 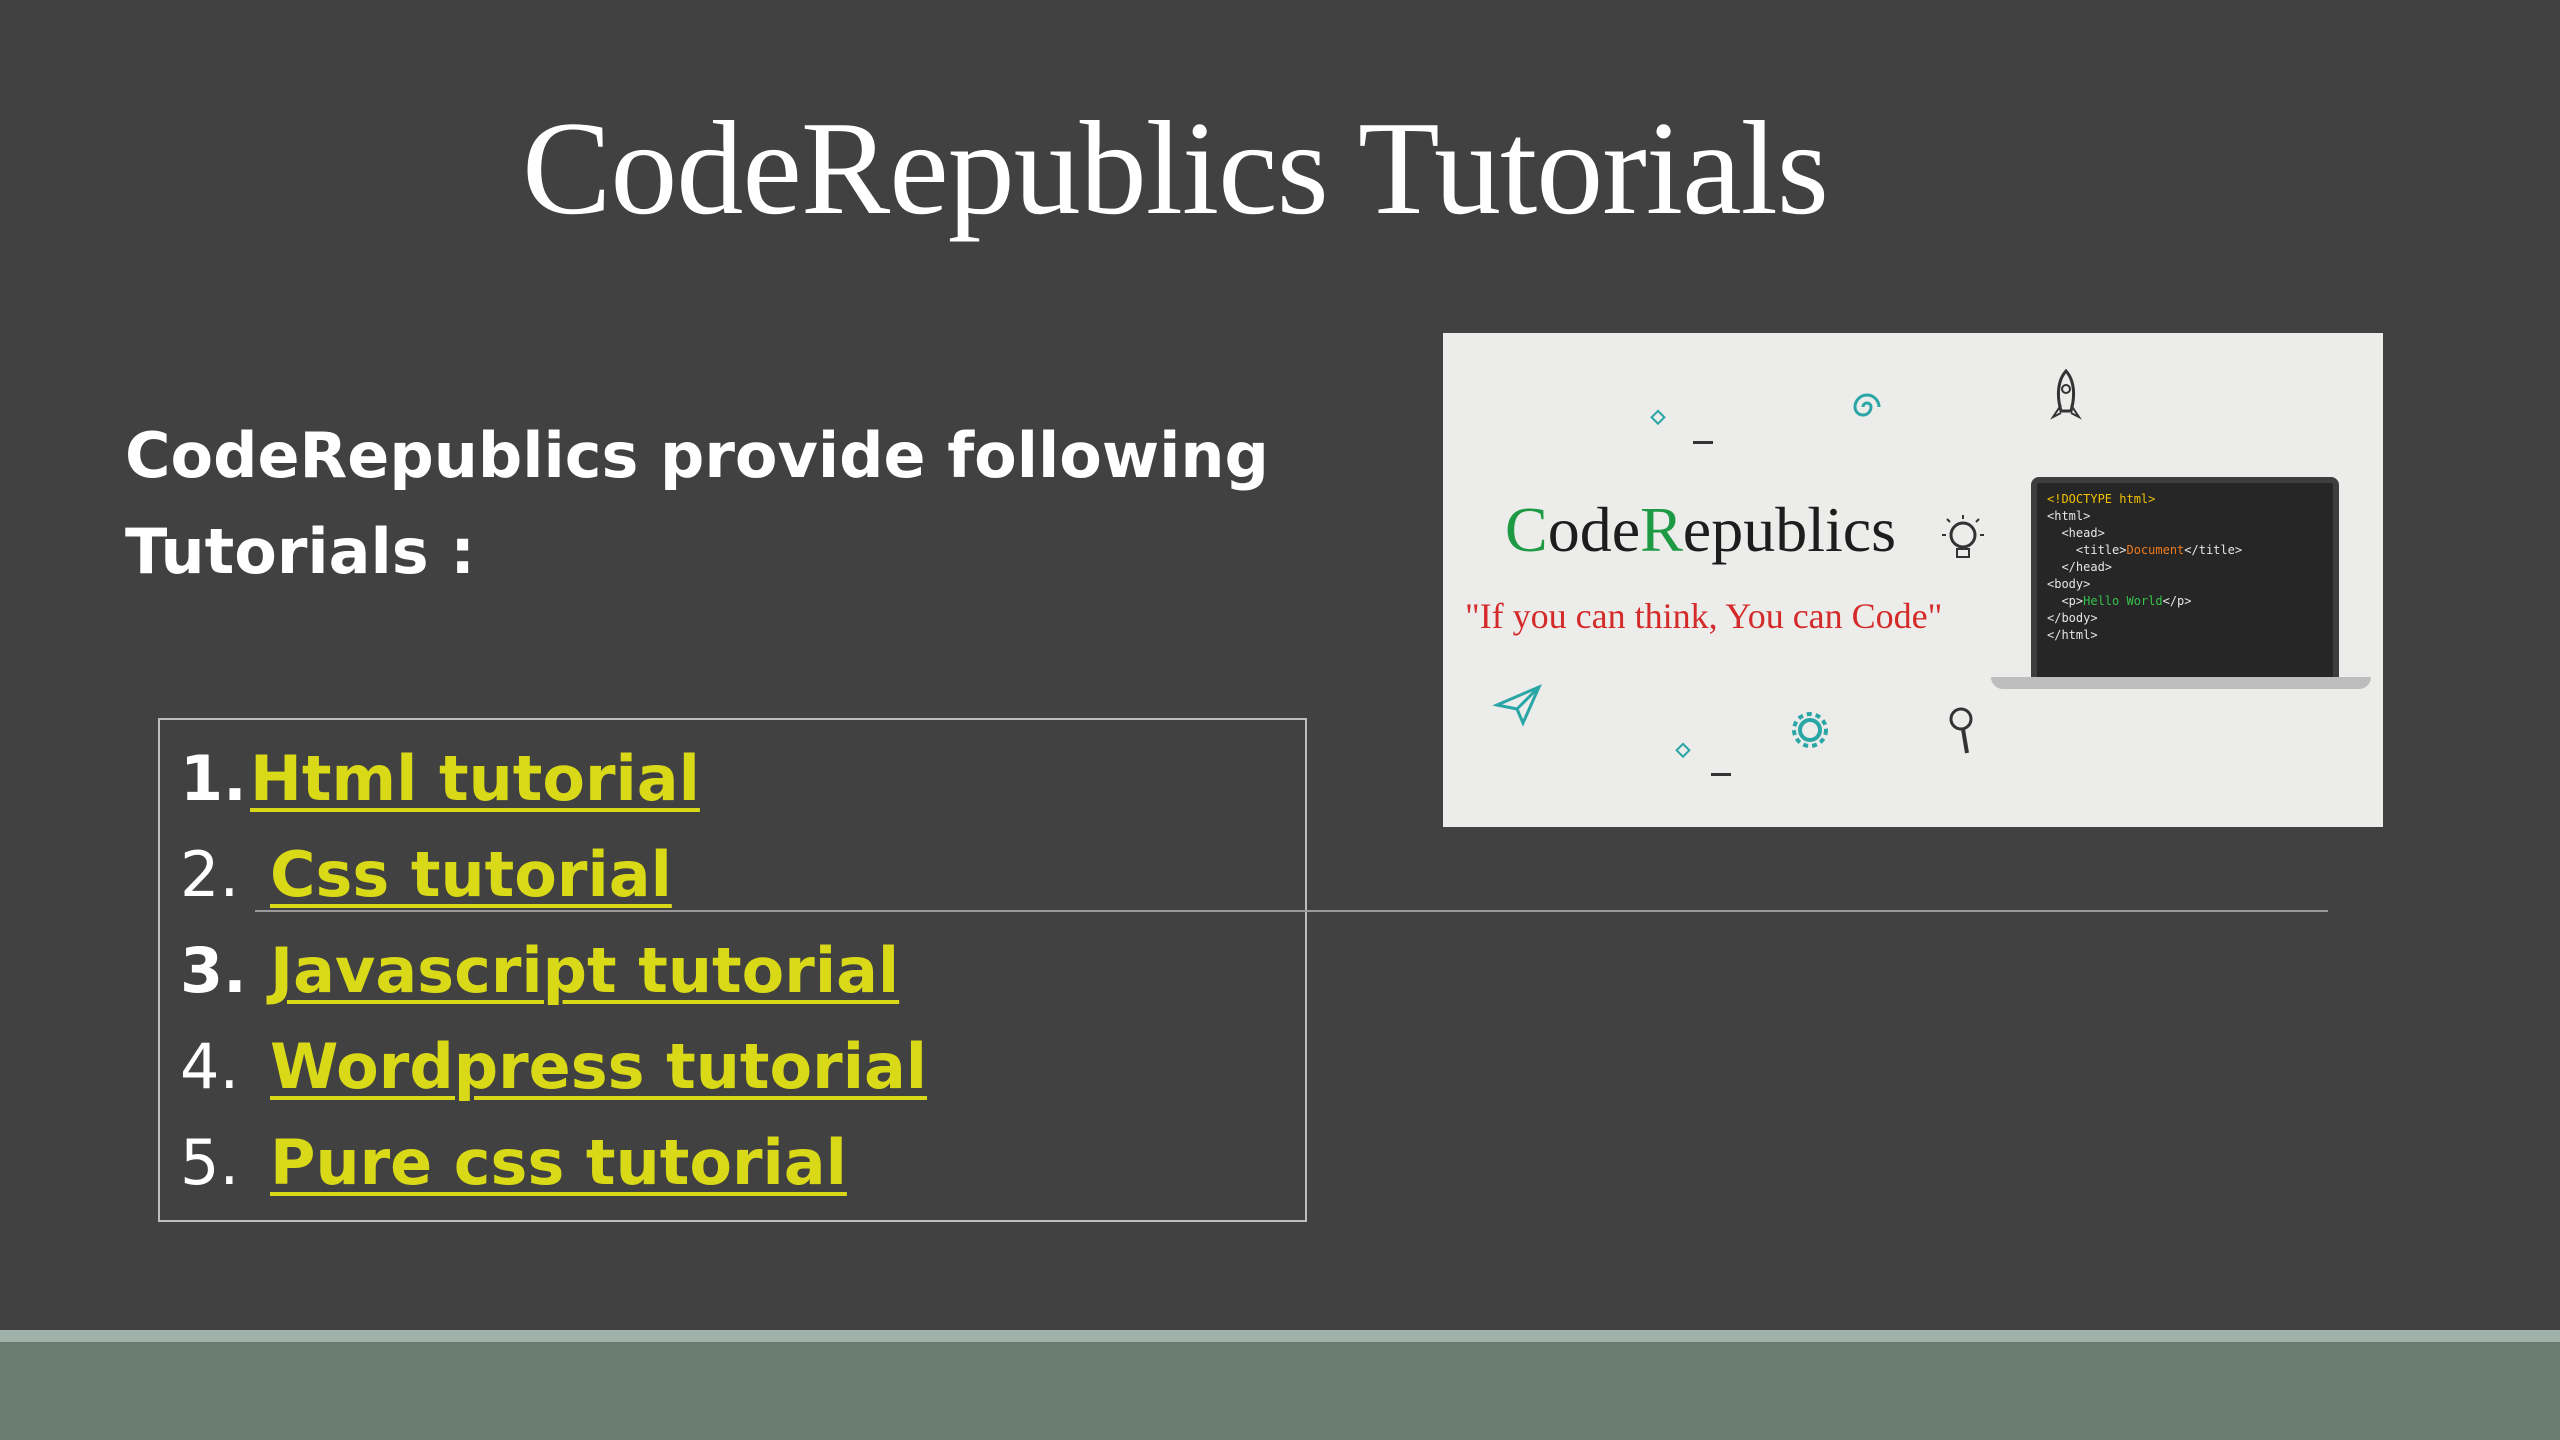 I want to click on list-number: 5., so click(x=210, y=1162).